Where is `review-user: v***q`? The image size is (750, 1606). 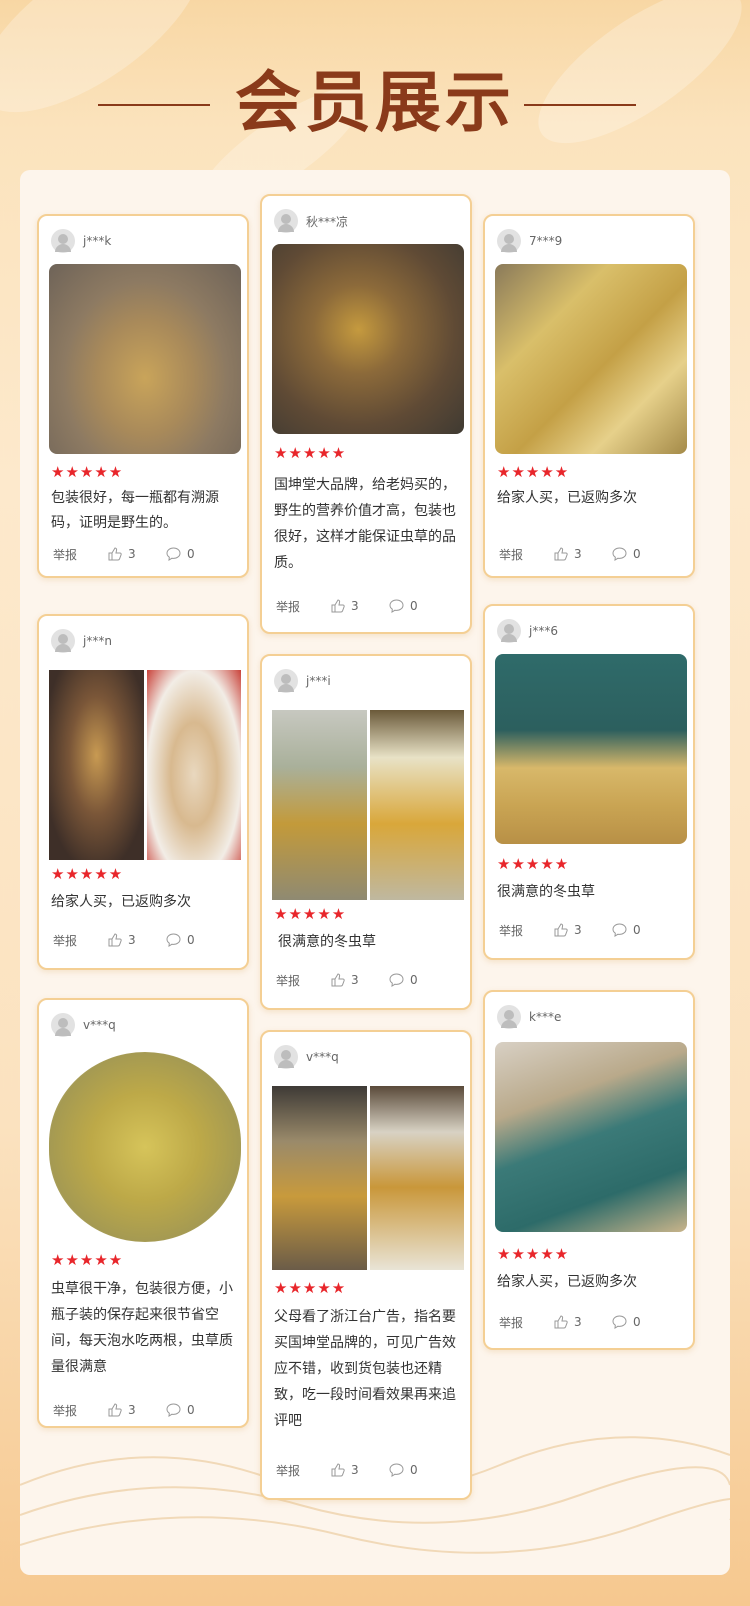 review-user: v***q is located at coordinates (83, 1025).